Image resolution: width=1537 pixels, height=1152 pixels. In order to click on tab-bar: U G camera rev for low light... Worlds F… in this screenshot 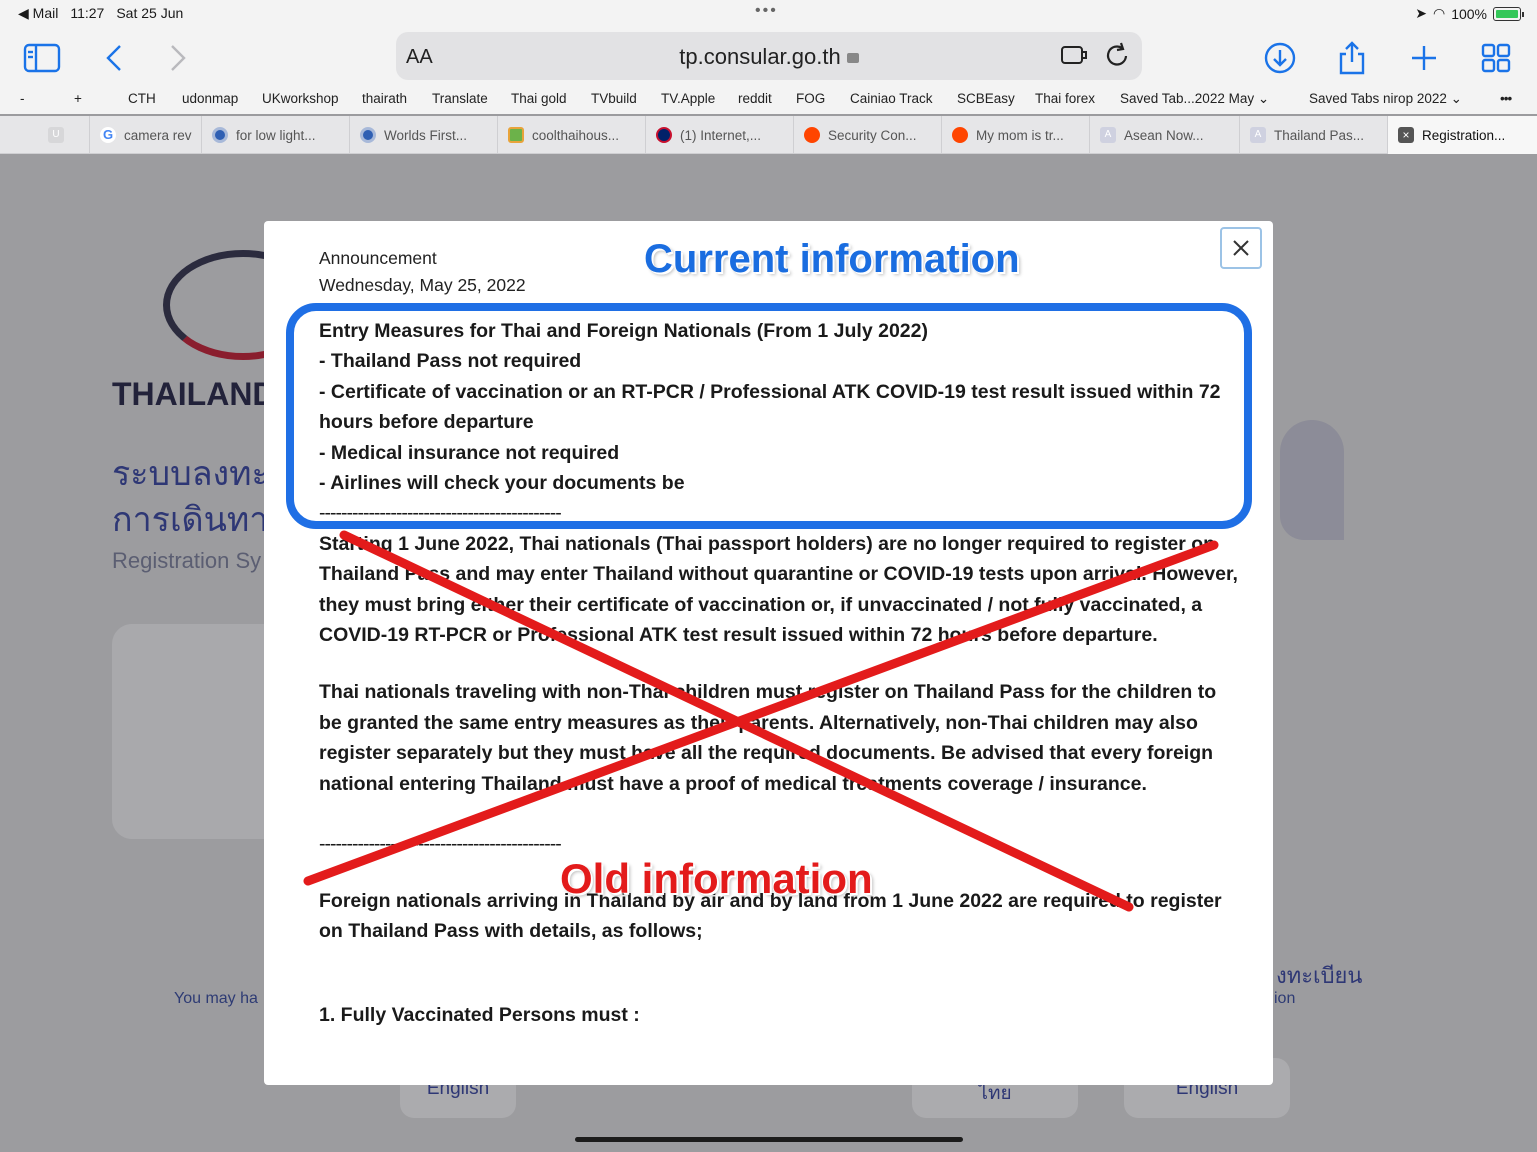, I will do `click(768, 135)`.